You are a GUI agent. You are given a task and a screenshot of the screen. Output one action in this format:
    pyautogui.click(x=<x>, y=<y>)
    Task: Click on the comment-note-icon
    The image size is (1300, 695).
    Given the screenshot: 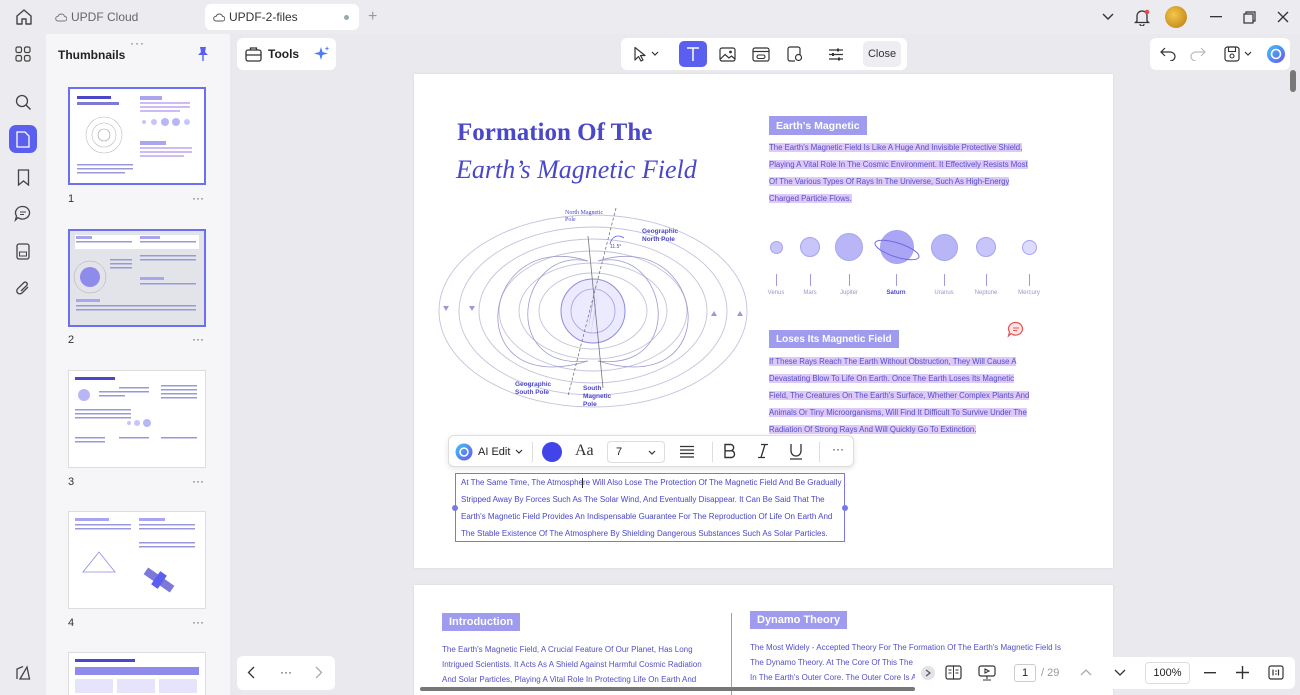 What is the action you would take?
    pyautogui.click(x=1016, y=329)
    